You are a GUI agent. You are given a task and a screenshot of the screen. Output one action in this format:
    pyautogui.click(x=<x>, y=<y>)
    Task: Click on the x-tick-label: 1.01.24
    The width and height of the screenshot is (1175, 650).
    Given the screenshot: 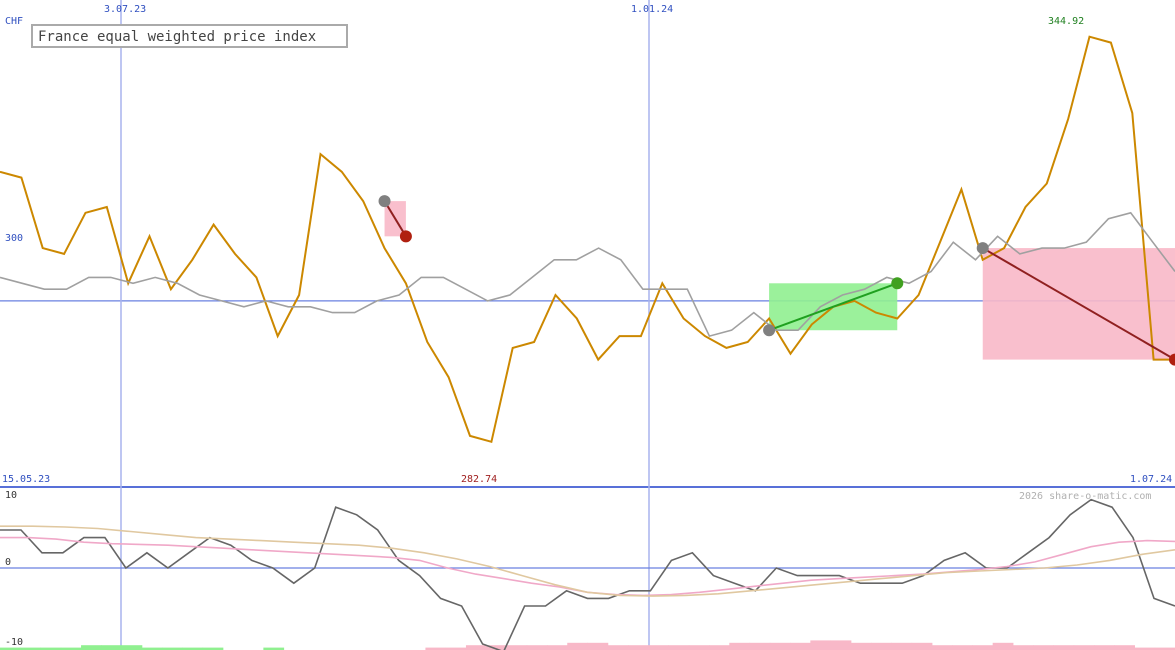 What is the action you would take?
    pyautogui.click(x=652, y=9)
    